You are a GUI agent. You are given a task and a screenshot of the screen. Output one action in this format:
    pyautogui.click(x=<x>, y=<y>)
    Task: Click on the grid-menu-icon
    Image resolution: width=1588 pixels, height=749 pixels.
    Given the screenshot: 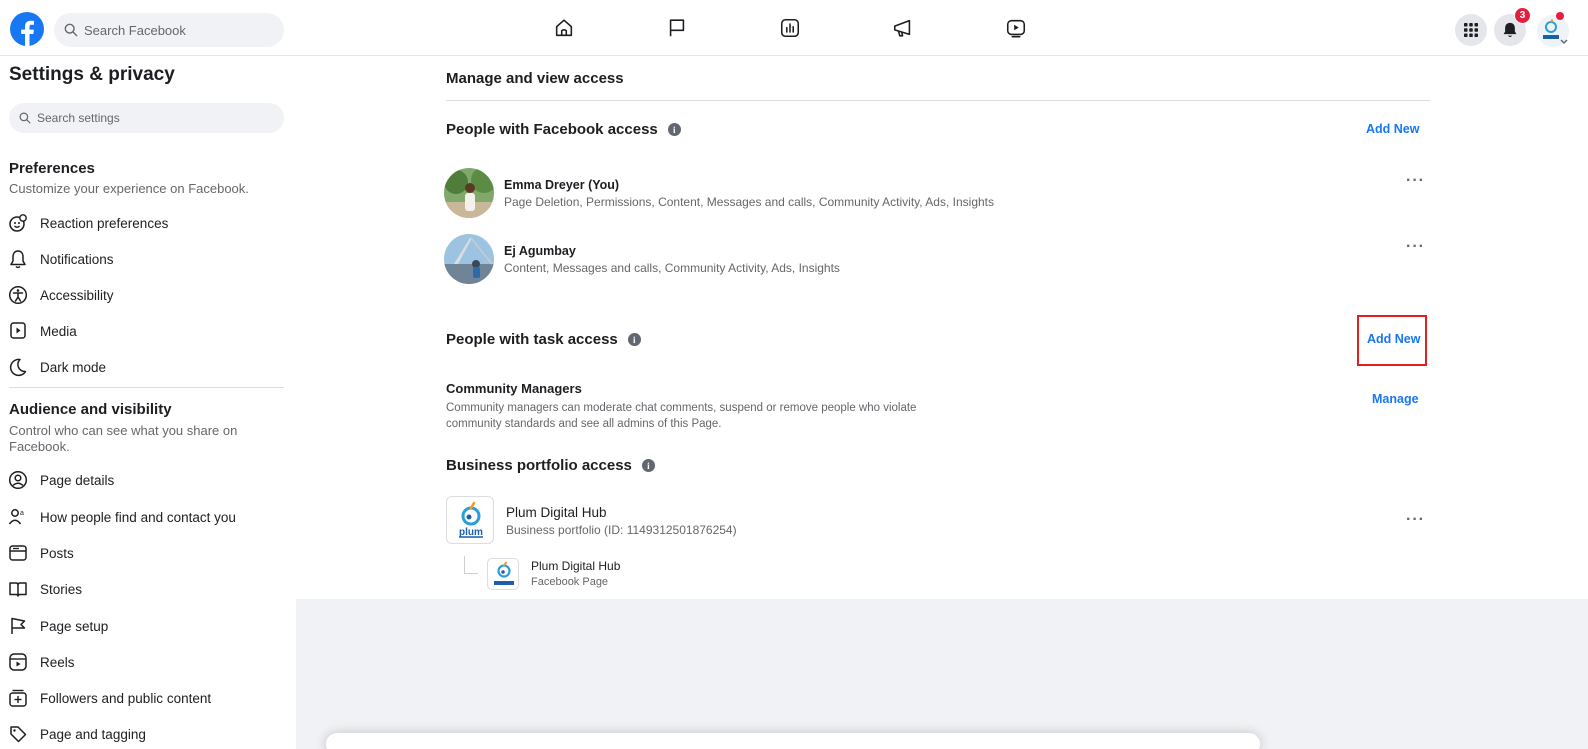 What is the action you would take?
    pyautogui.click(x=1471, y=30)
    